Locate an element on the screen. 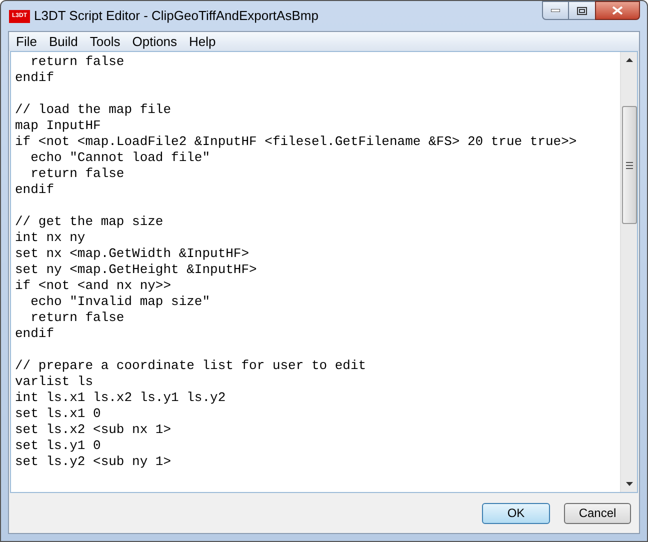  scrollbar-thumb is located at coordinates (629, 165).